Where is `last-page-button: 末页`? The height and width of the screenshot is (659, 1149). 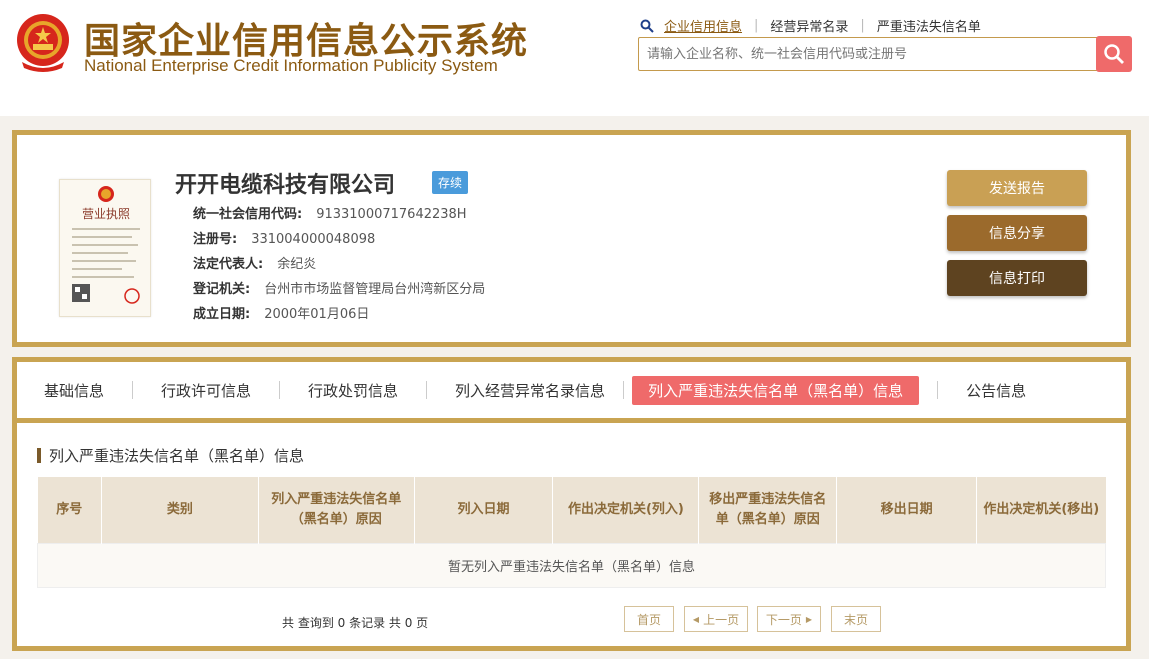 last-page-button: 末页 is located at coordinates (856, 619).